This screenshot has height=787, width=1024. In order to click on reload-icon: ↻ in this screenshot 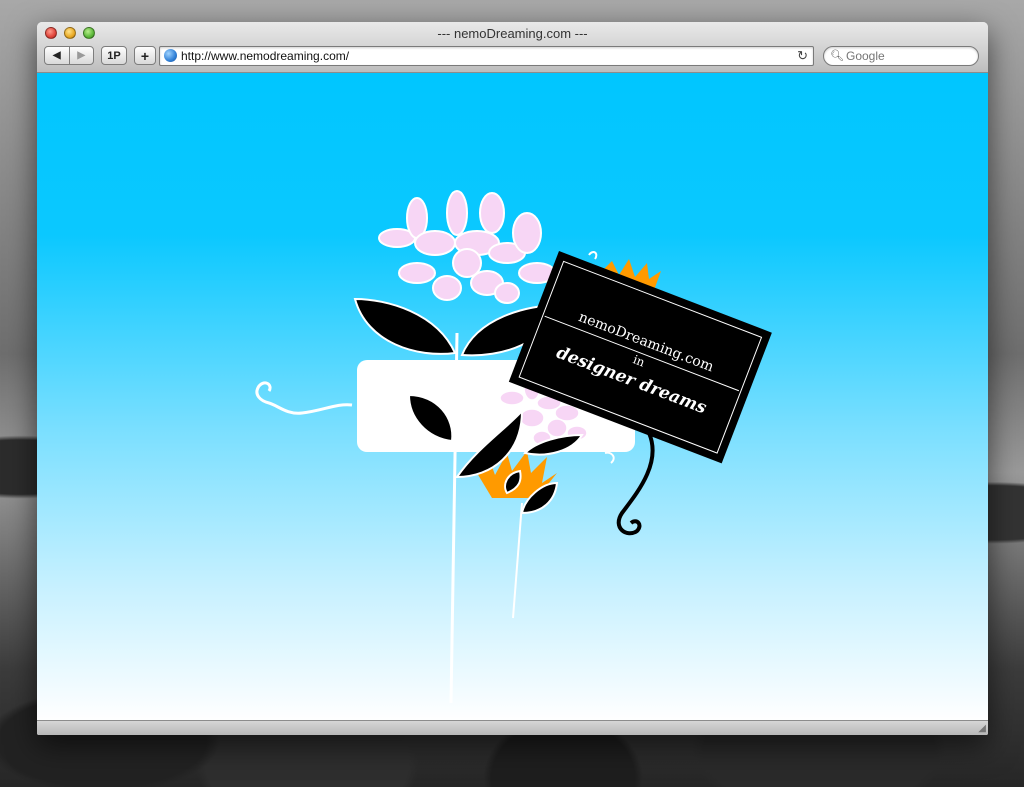, I will do `click(802, 56)`.